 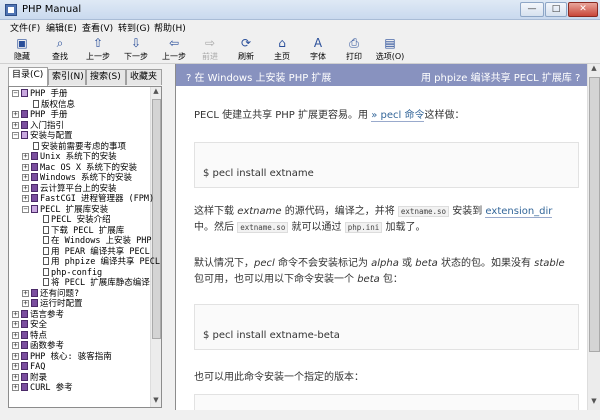 What do you see at coordinates (67, 272) in the screenshot?
I see `tree-item: php-config` at bounding box center [67, 272].